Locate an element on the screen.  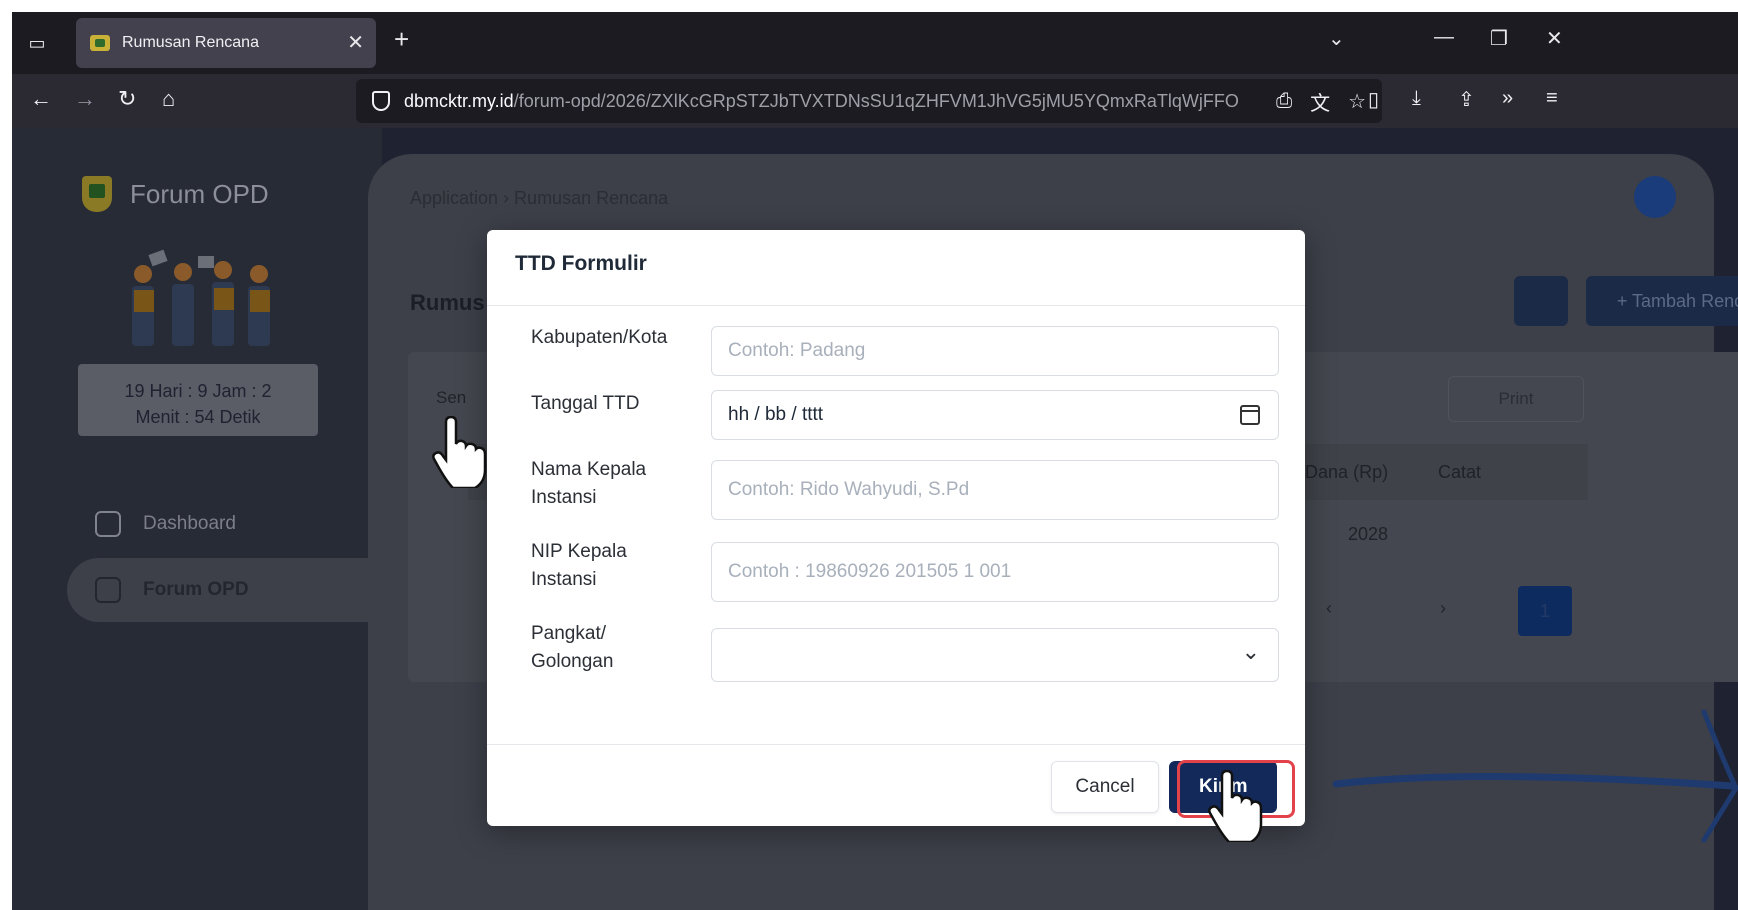
browser-tab: Rumusan Rencana ✕ is located at coordinates (226, 43).